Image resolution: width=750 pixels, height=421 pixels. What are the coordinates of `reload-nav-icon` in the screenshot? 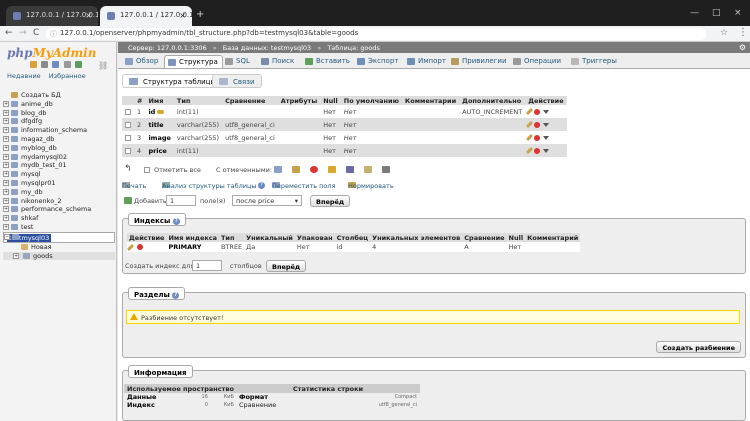 It's located at (78, 64).